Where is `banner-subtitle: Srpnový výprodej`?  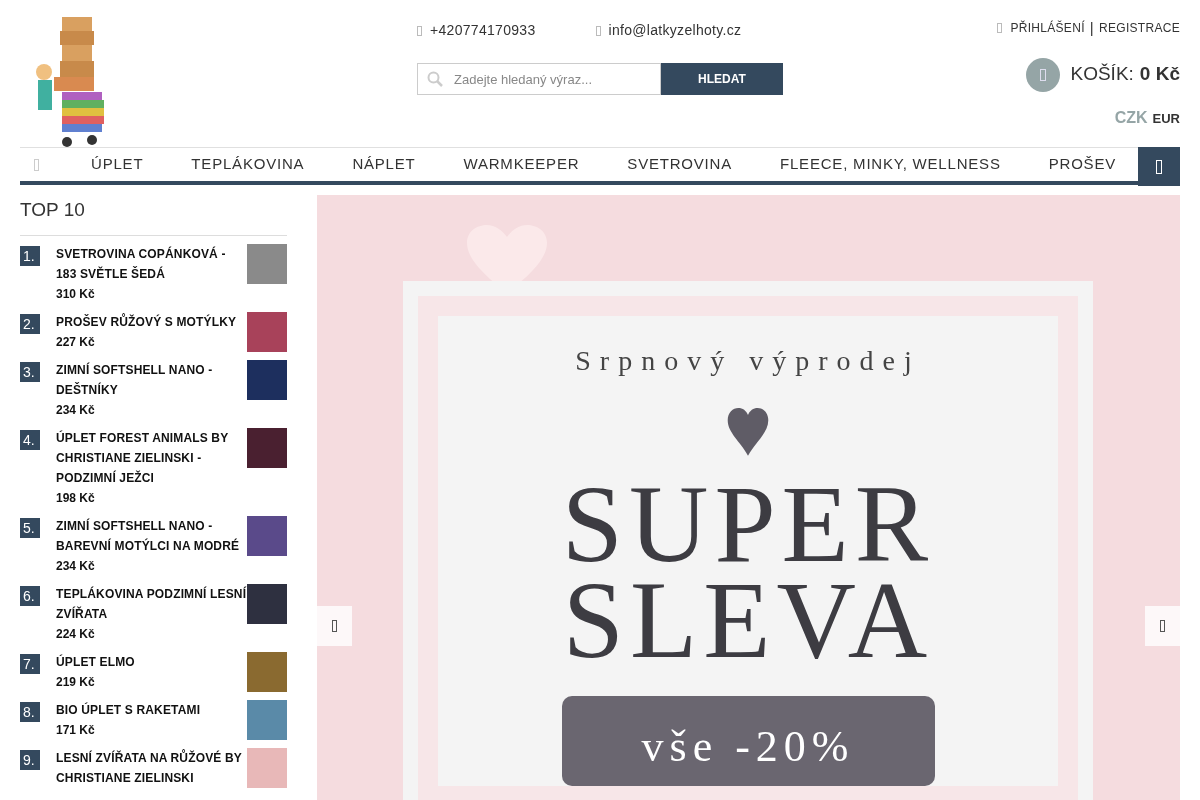
banner-subtitle: Srpnový výprodej is located at coordinates (748, 361).